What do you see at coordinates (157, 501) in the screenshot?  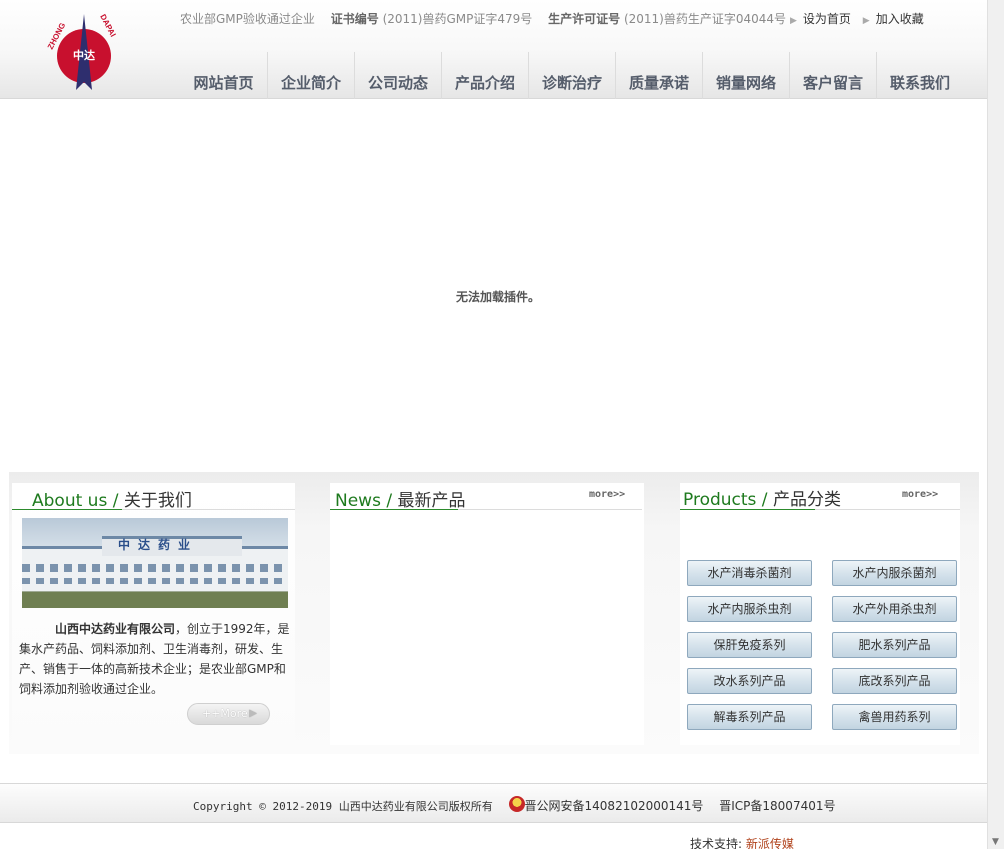 I see `about-title-cn: 关于我们` at bounding box center [157, 501].